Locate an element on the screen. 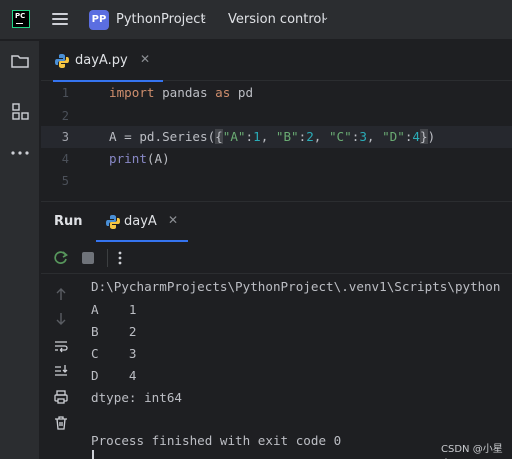 The image size is (512, 459). console-line: dtype: int64 is located at coordinates (136, 397).